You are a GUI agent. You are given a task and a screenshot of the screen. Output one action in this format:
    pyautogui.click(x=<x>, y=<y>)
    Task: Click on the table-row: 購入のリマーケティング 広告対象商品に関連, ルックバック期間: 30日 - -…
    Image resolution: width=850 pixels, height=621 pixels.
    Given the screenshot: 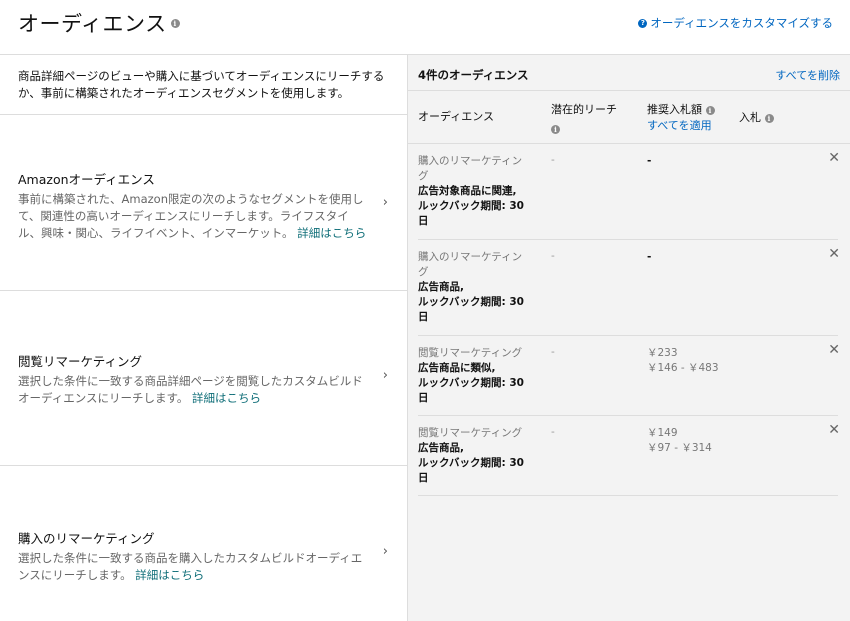 What is the action you would take?
    pyautogui.click(x=629, y=192)
    